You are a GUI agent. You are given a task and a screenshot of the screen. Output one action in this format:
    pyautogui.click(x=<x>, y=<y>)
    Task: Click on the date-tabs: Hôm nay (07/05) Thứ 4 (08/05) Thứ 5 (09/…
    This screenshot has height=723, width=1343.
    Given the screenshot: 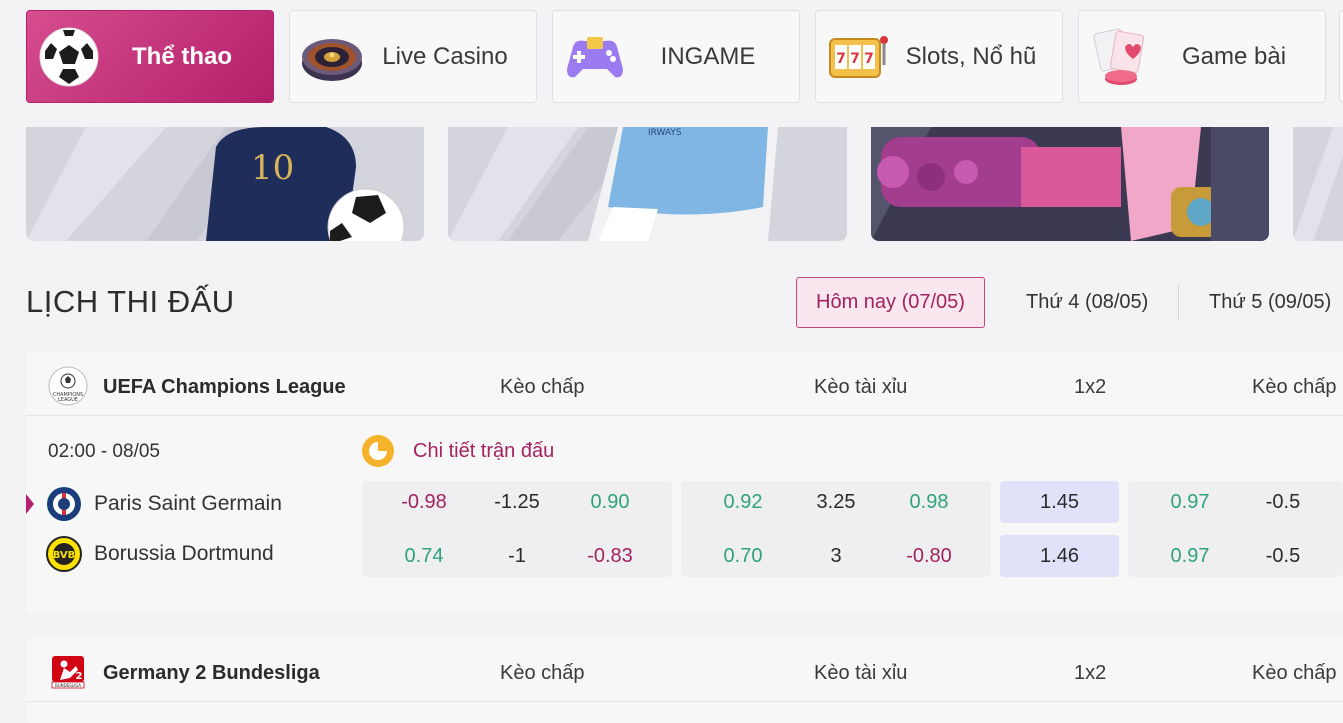 What is the action you would take?
    pyautogui.click(x=1069, y=302)
    